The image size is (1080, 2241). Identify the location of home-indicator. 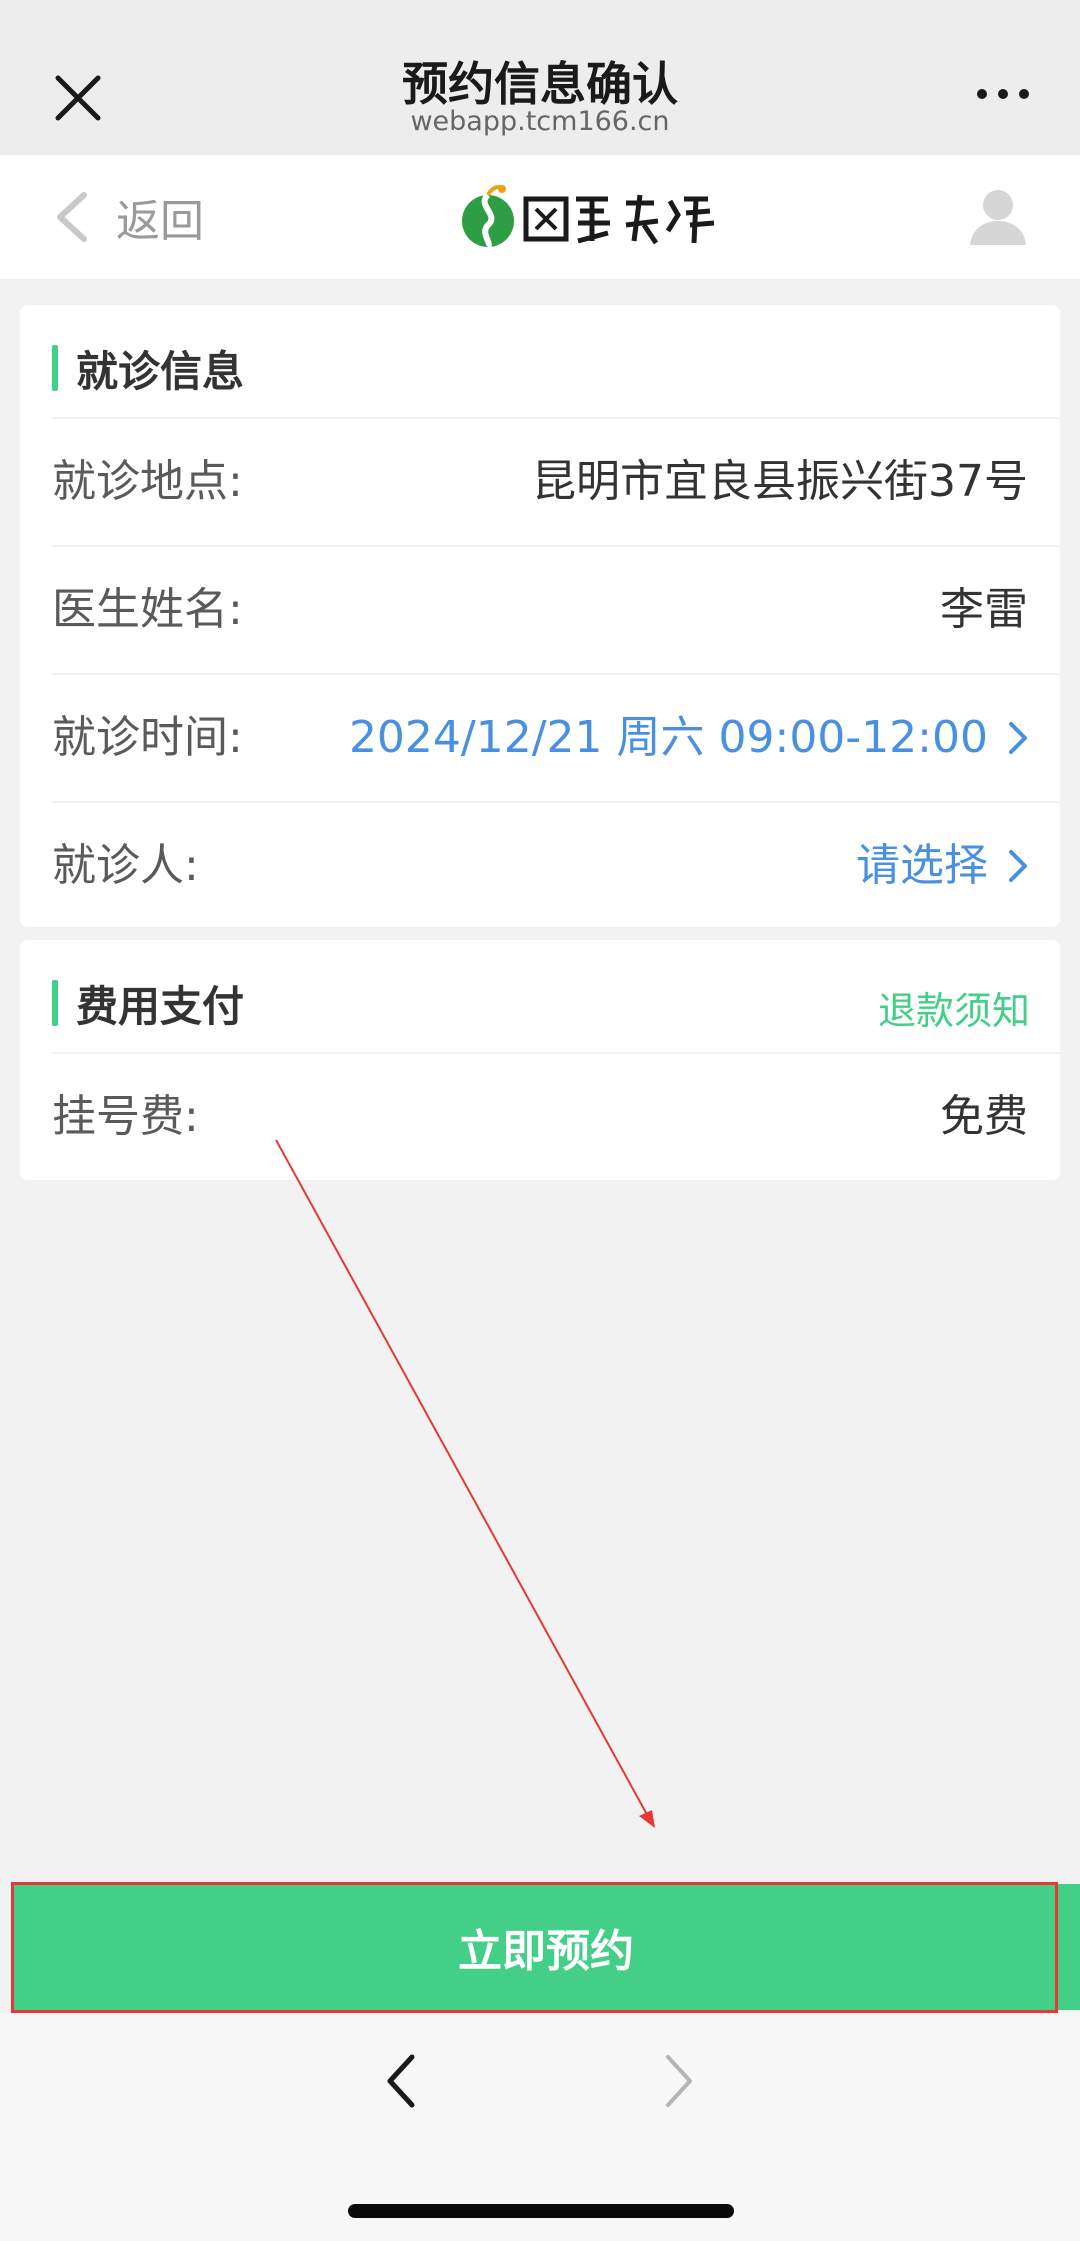
(541, 2211).